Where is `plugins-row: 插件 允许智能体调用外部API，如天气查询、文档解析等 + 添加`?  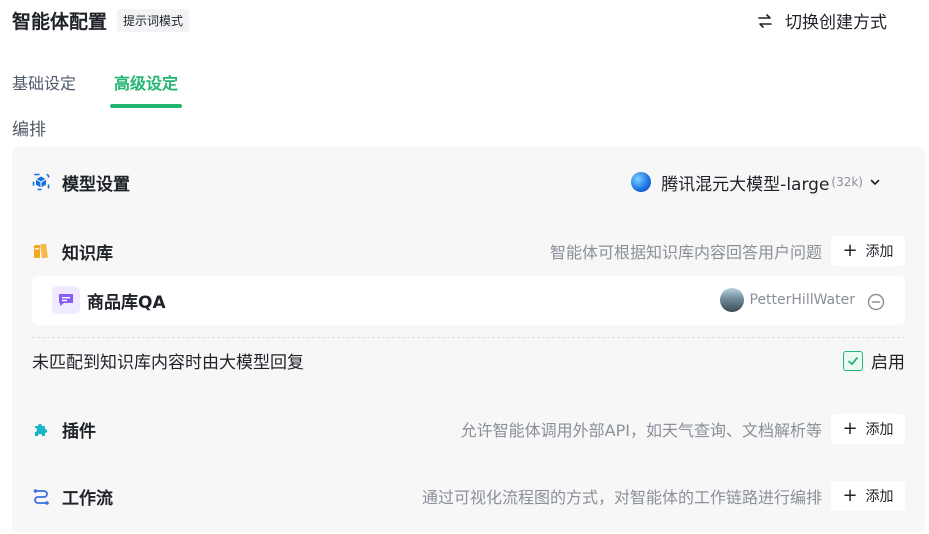 plugins-row: 插件 允许智能体调用外部API，如天气查询、文档解析等 + 添加 is located at coordinates (468, 429).